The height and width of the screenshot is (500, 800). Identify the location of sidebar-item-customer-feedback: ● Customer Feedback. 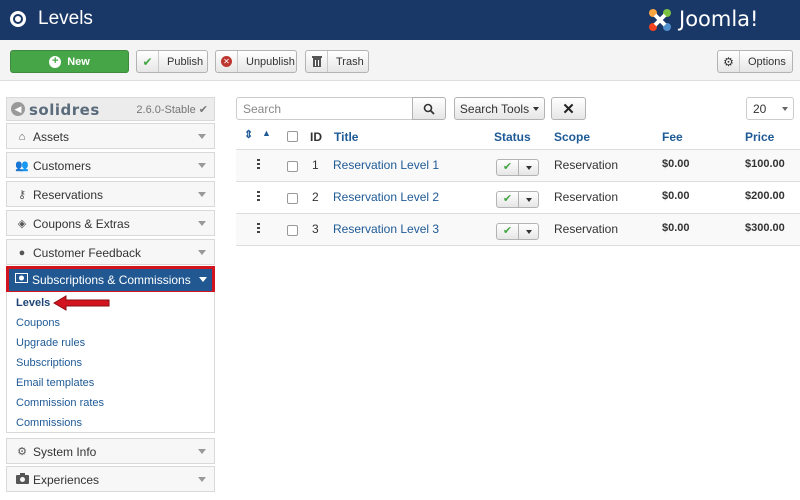
(110, 252).